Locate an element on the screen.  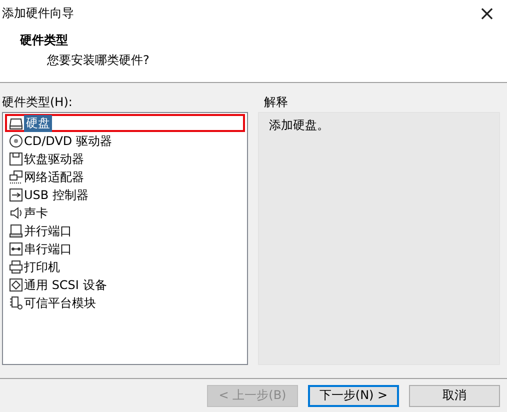
speaker-icon is located at coordinates (16, 213).